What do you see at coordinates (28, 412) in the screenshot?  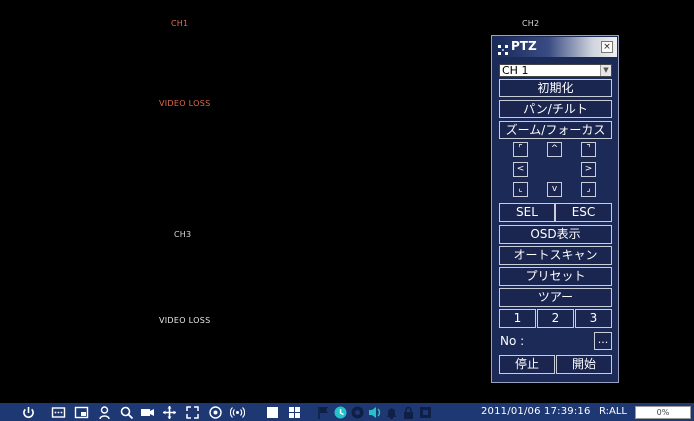 I see `power-icon` at bounding box center [28, 412].